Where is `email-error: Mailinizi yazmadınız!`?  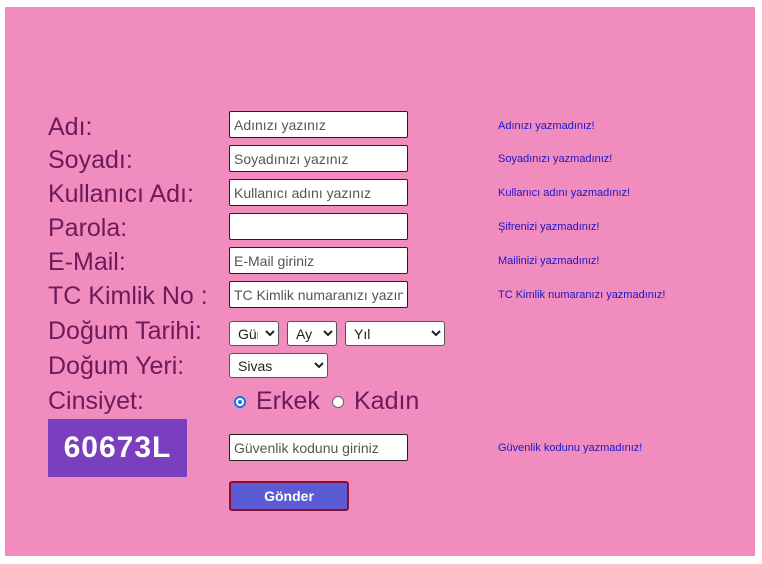 email-error: Mailinizi yazmadınız! is located at coordinates (549, 261).